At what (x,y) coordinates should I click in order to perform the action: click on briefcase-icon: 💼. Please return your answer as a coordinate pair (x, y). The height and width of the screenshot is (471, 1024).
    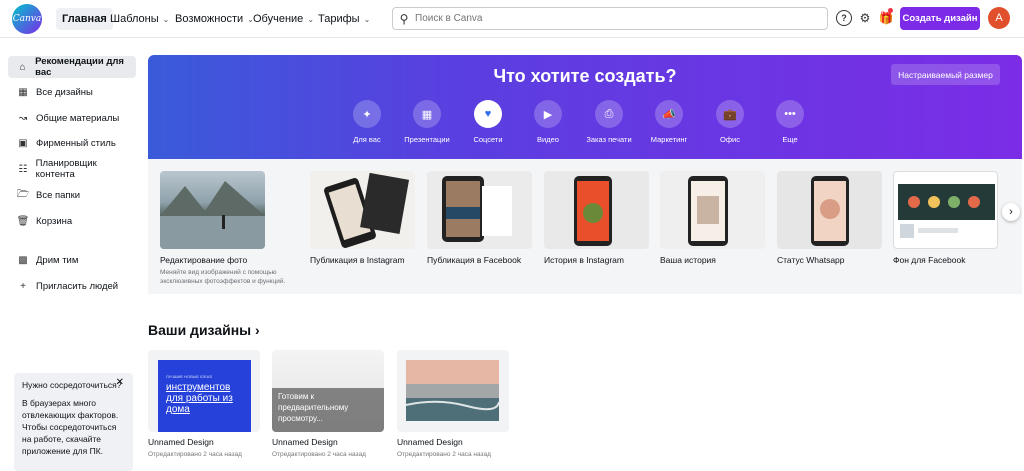
    Looking at the image, I should click on (730, 114).